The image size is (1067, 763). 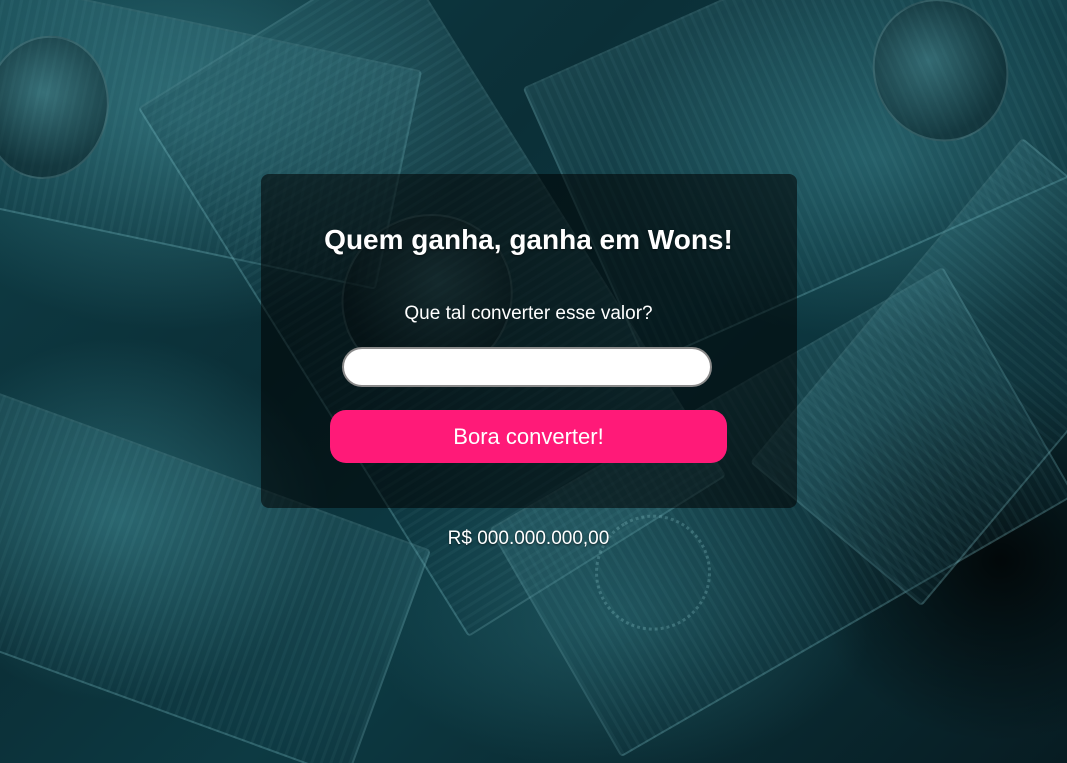 I want to click on amount-input, so click(x=527, y=367).